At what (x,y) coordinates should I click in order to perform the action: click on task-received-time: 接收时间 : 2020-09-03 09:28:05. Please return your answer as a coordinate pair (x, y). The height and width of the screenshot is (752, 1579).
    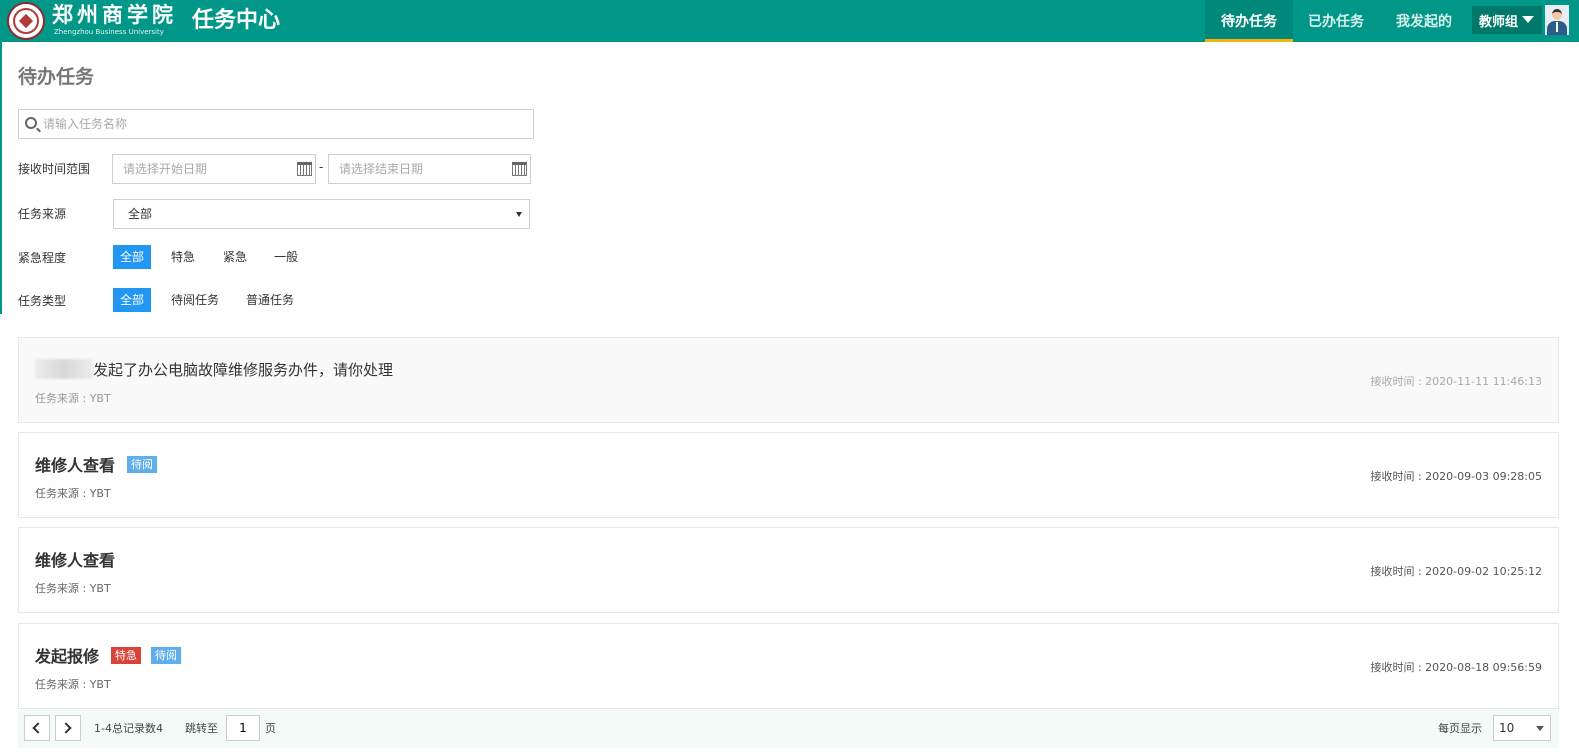
    Looking at the image, I should click on (1456, 476).